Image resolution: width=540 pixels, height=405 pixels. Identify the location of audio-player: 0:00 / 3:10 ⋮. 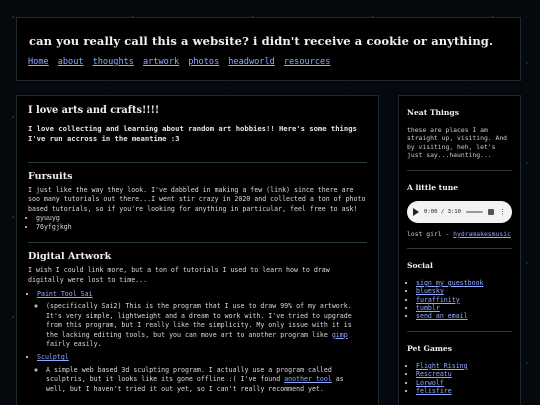
(459, 211).